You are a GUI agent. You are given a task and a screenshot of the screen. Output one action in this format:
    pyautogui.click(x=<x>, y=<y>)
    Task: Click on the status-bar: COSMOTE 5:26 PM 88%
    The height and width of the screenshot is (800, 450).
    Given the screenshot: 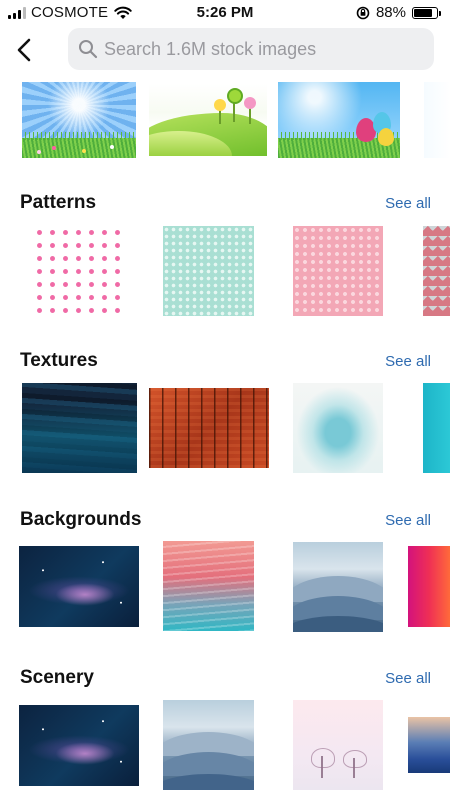 What is the action you would take?
    pyautogui.click(x=225, y=13)
    